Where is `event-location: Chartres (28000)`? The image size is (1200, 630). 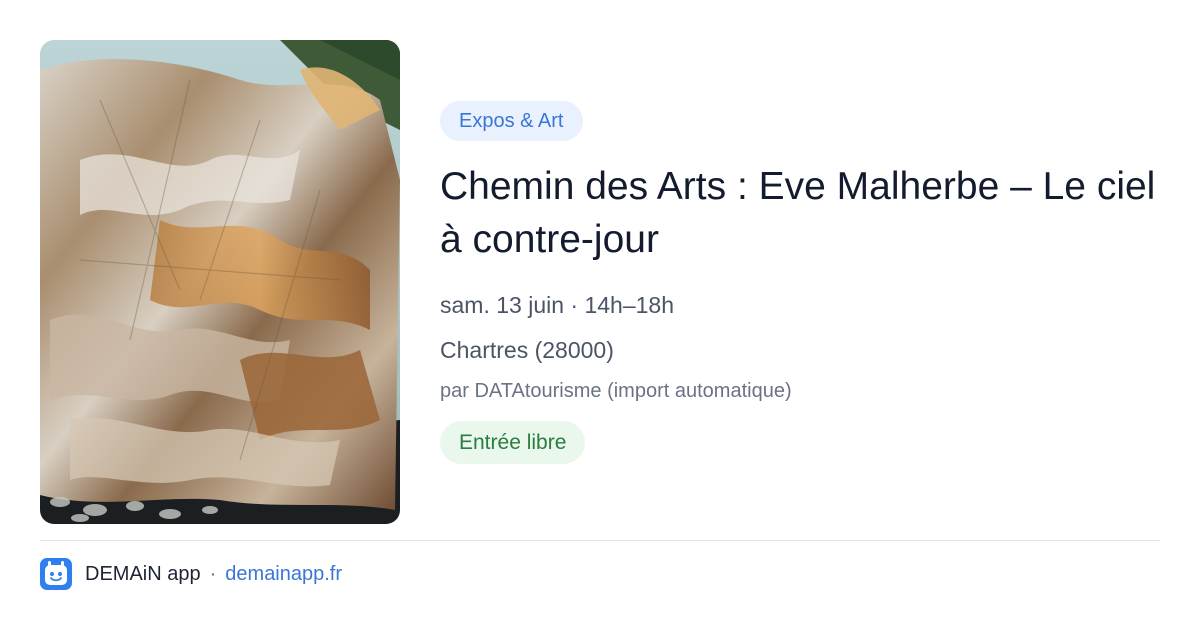
event-location: Chartres (28000) is located at coordinates (527, 350).